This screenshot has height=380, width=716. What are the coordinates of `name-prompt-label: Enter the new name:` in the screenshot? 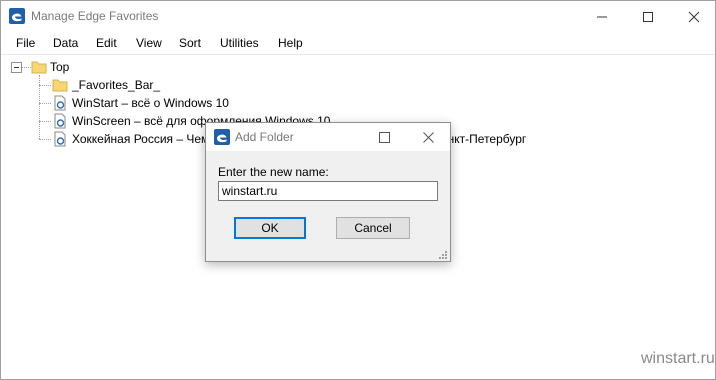 It's located at (273, 172).